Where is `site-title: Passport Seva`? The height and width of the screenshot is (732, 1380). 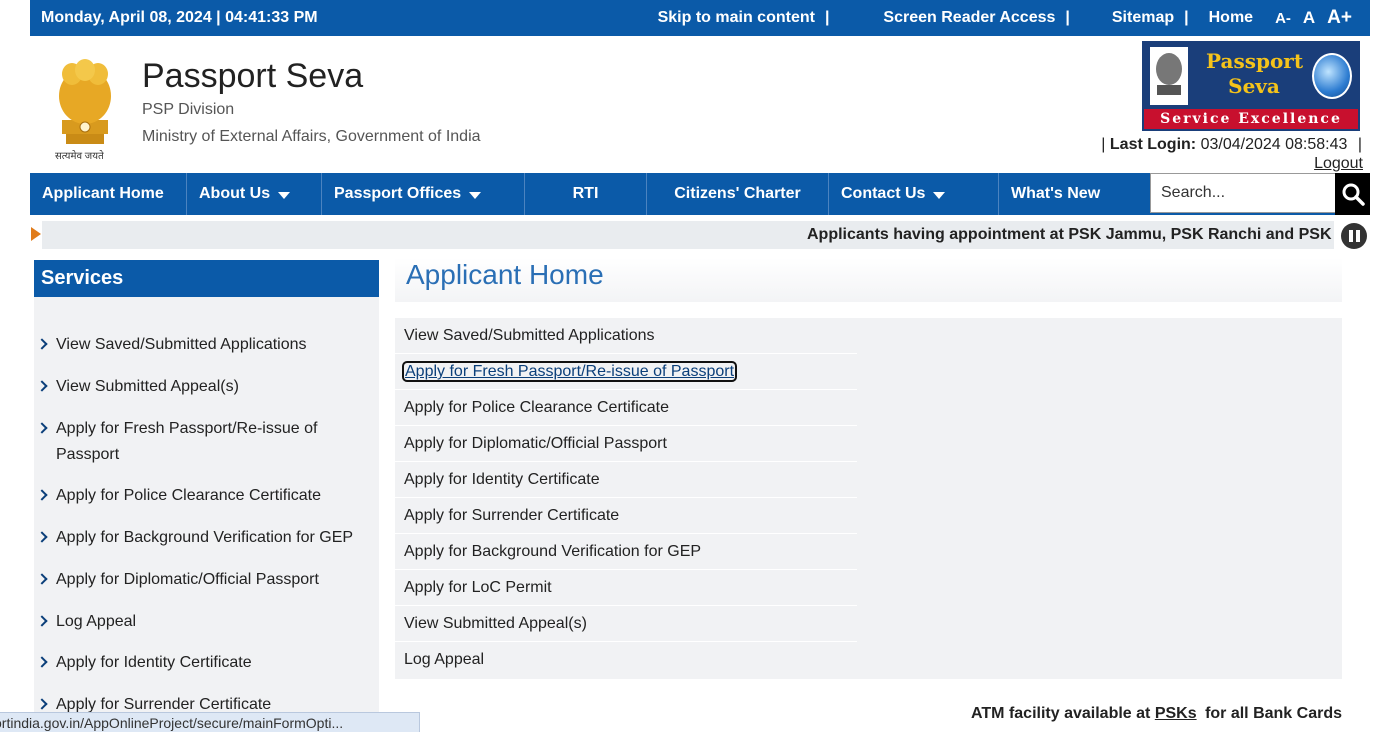
site-title: Passport Seva is located at coordinates (253, 76).